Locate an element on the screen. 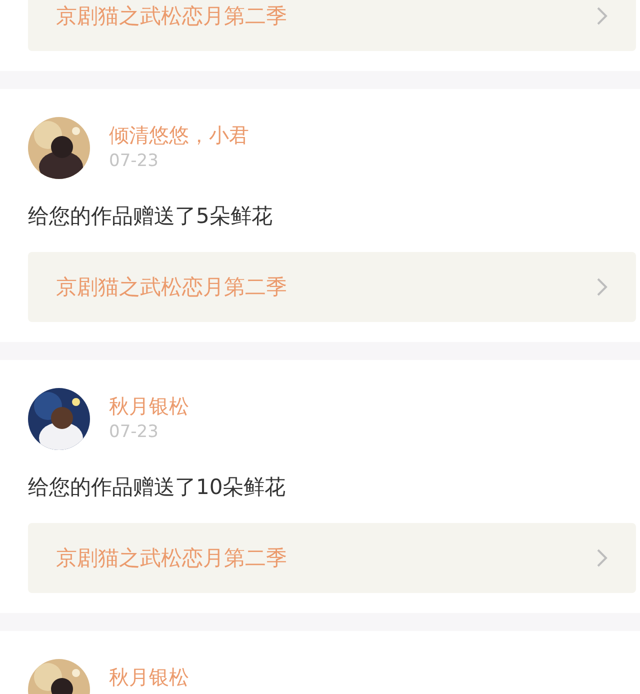 This screenshot has width=640, height=694. message: 给您的作品赠送了10朵鲜花 is located at coordinates (157, 487).